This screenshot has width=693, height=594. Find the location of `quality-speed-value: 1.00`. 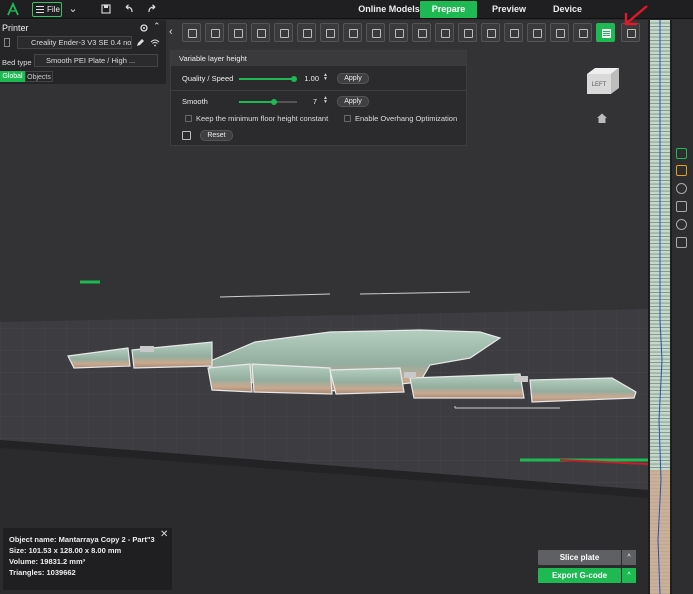

quality-speed-value: 1.00 is located at coordinates (311, 78).